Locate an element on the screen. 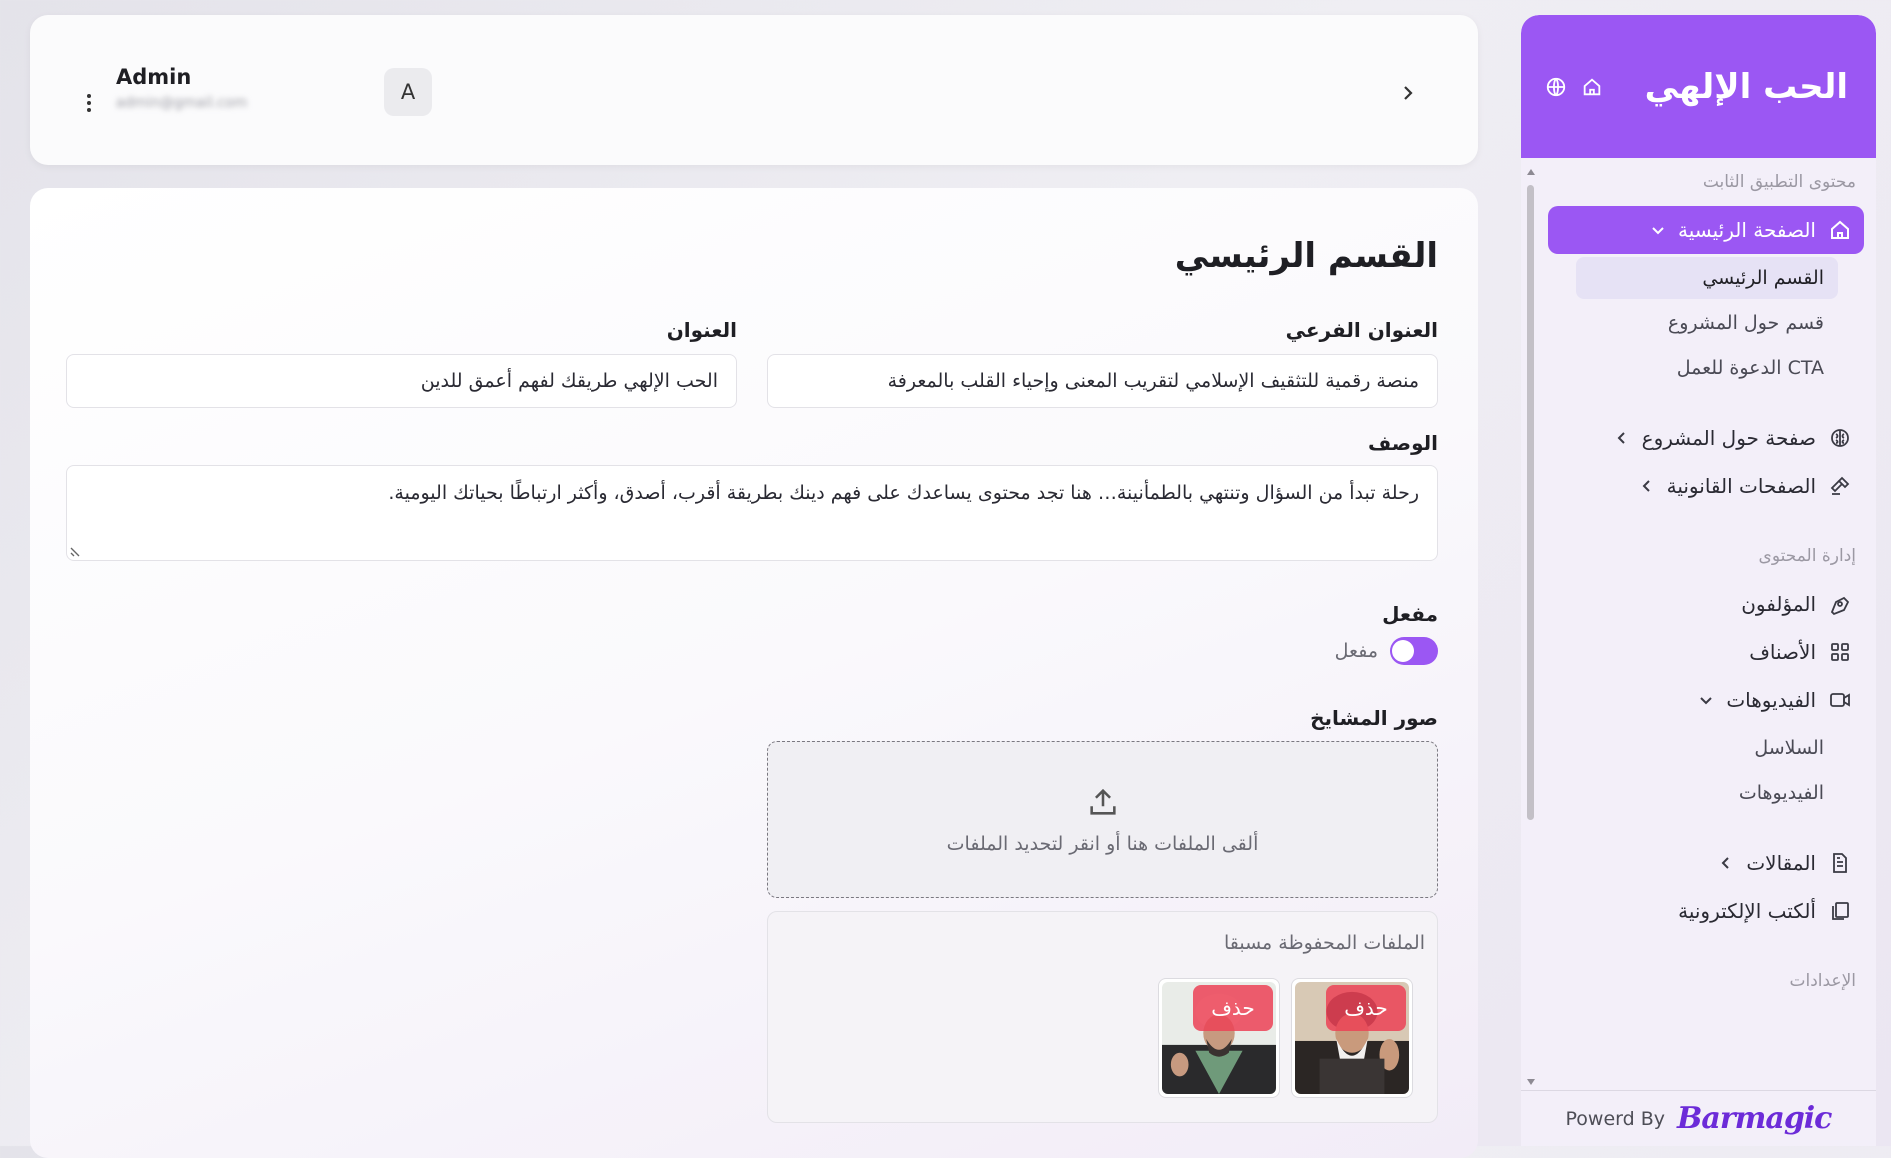 The width and height of the screenshot is (1891, 1158). sidebar-item-categories: الأصناف is located at coordinates (1706, 652).